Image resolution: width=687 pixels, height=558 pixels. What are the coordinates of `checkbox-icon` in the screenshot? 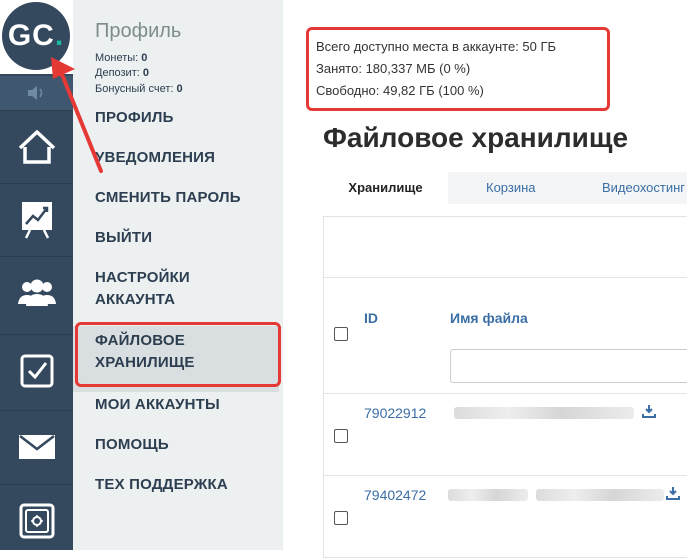 It's located at (36, 371).